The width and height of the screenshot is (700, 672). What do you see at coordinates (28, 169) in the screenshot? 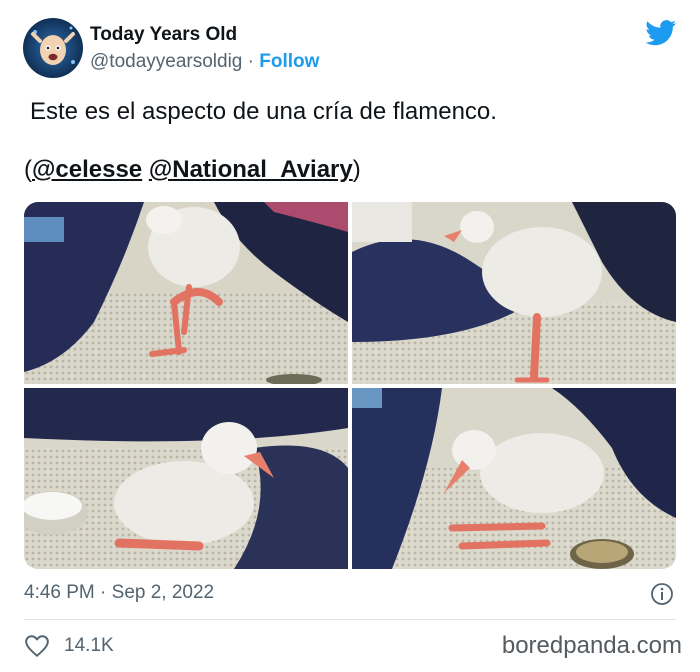
I see `open-paren: (` at bounding box center [28, 169].